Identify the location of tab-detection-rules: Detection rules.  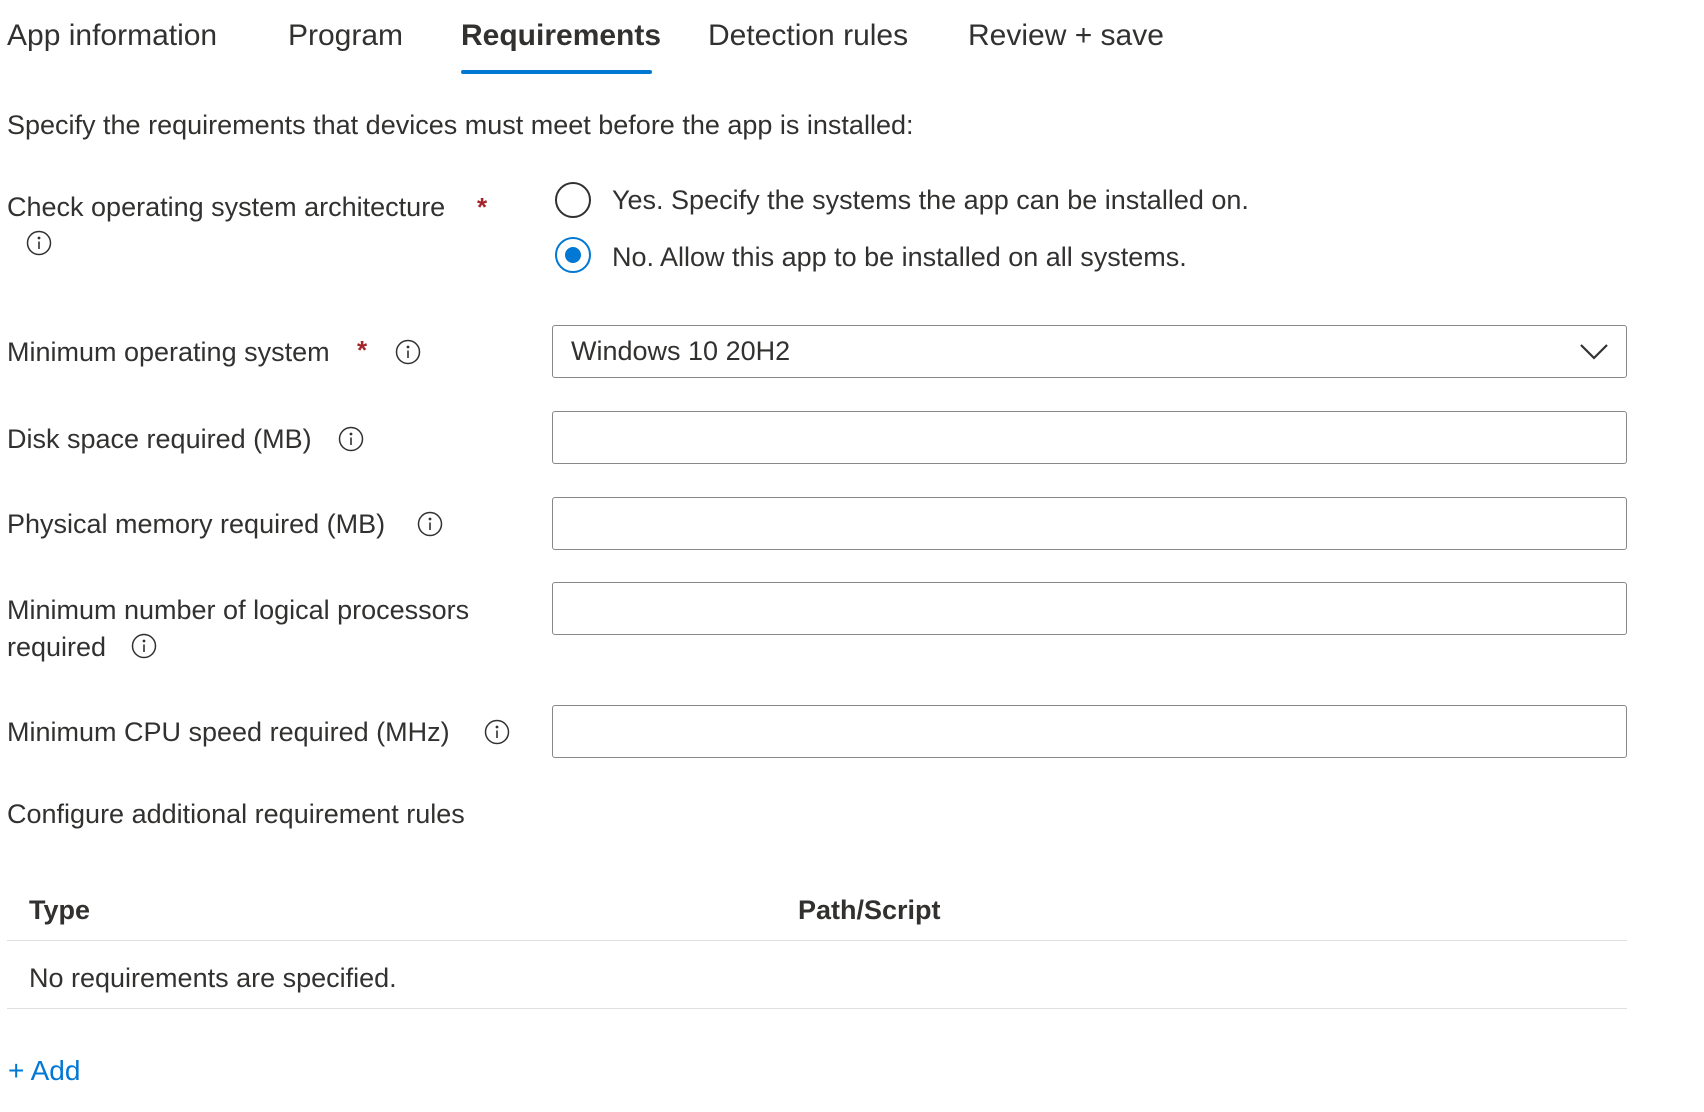
(808, 36).